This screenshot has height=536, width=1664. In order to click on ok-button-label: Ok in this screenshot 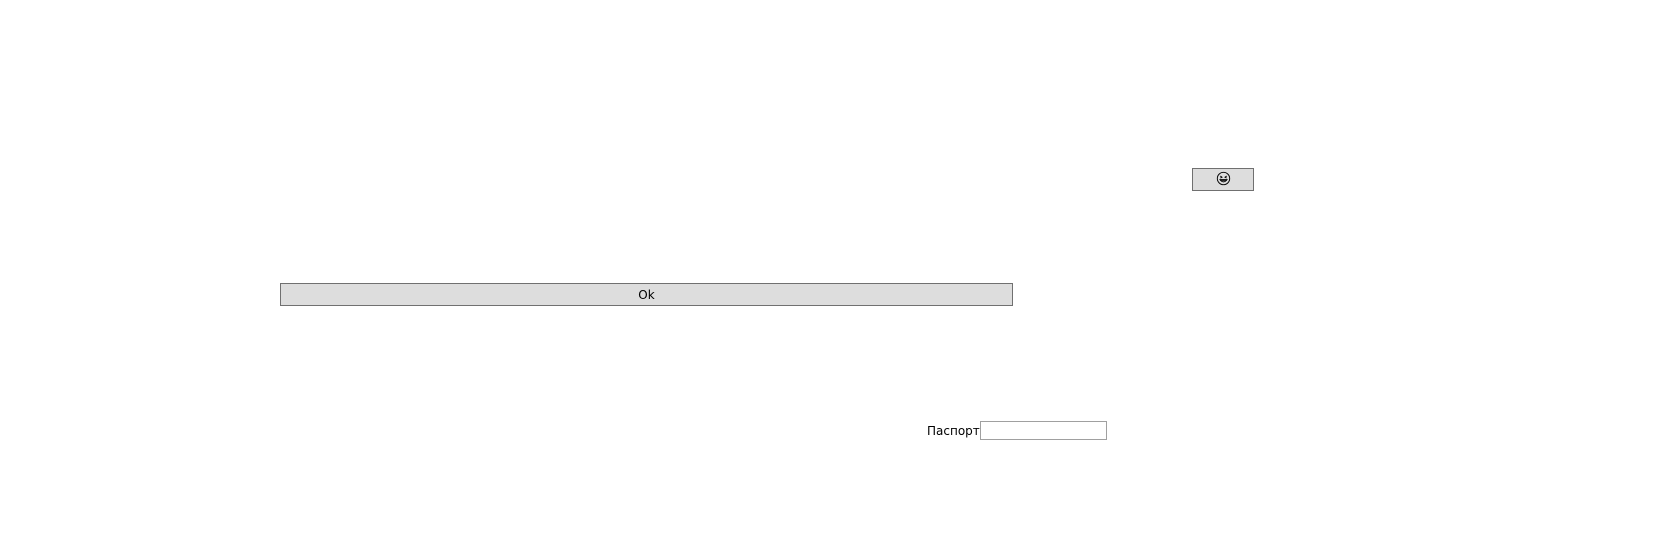, I will do `click(646, 294)`.